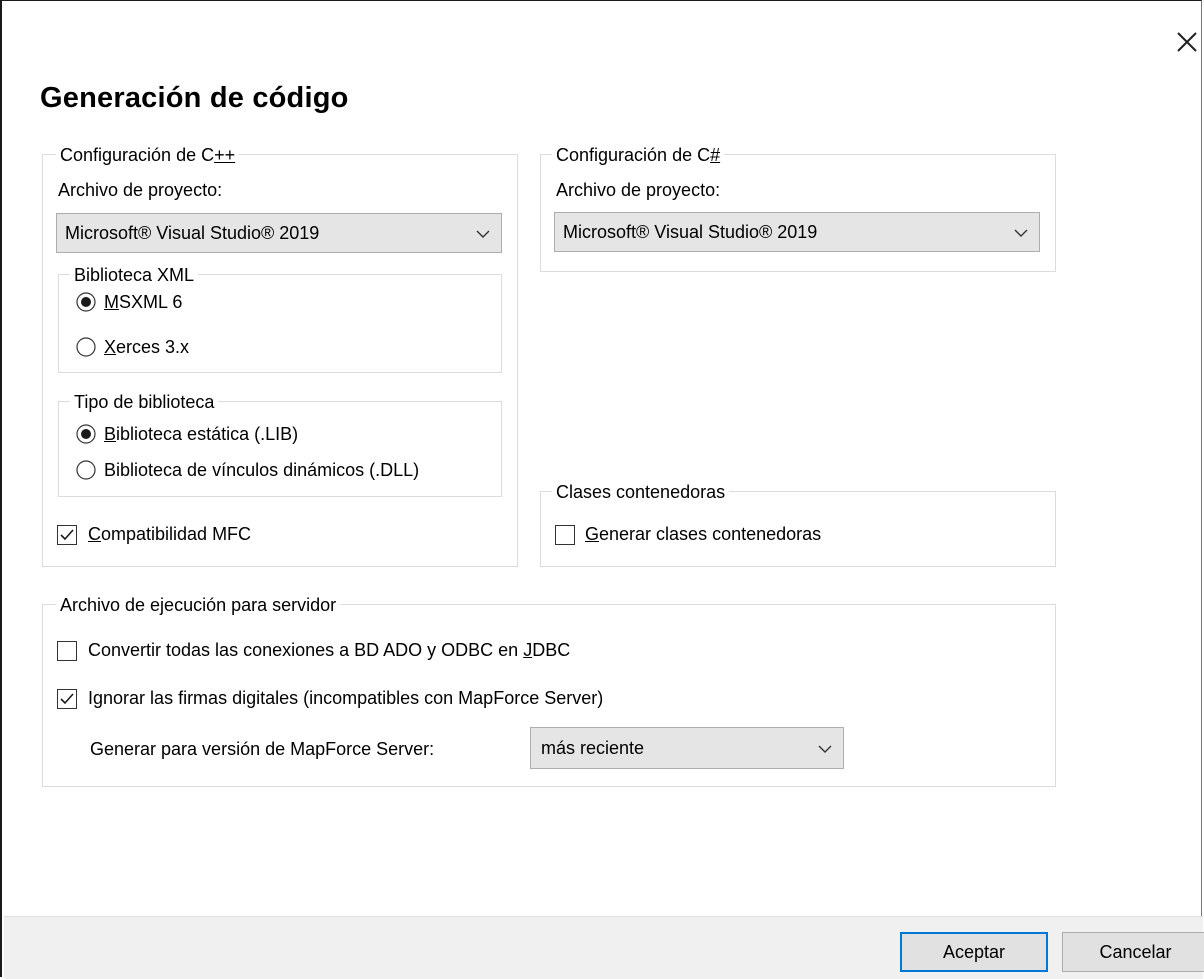 The width and height of the screenshot is (1204, 979). I want to click on generate-wrapper-checkbox, so click(565, 535).